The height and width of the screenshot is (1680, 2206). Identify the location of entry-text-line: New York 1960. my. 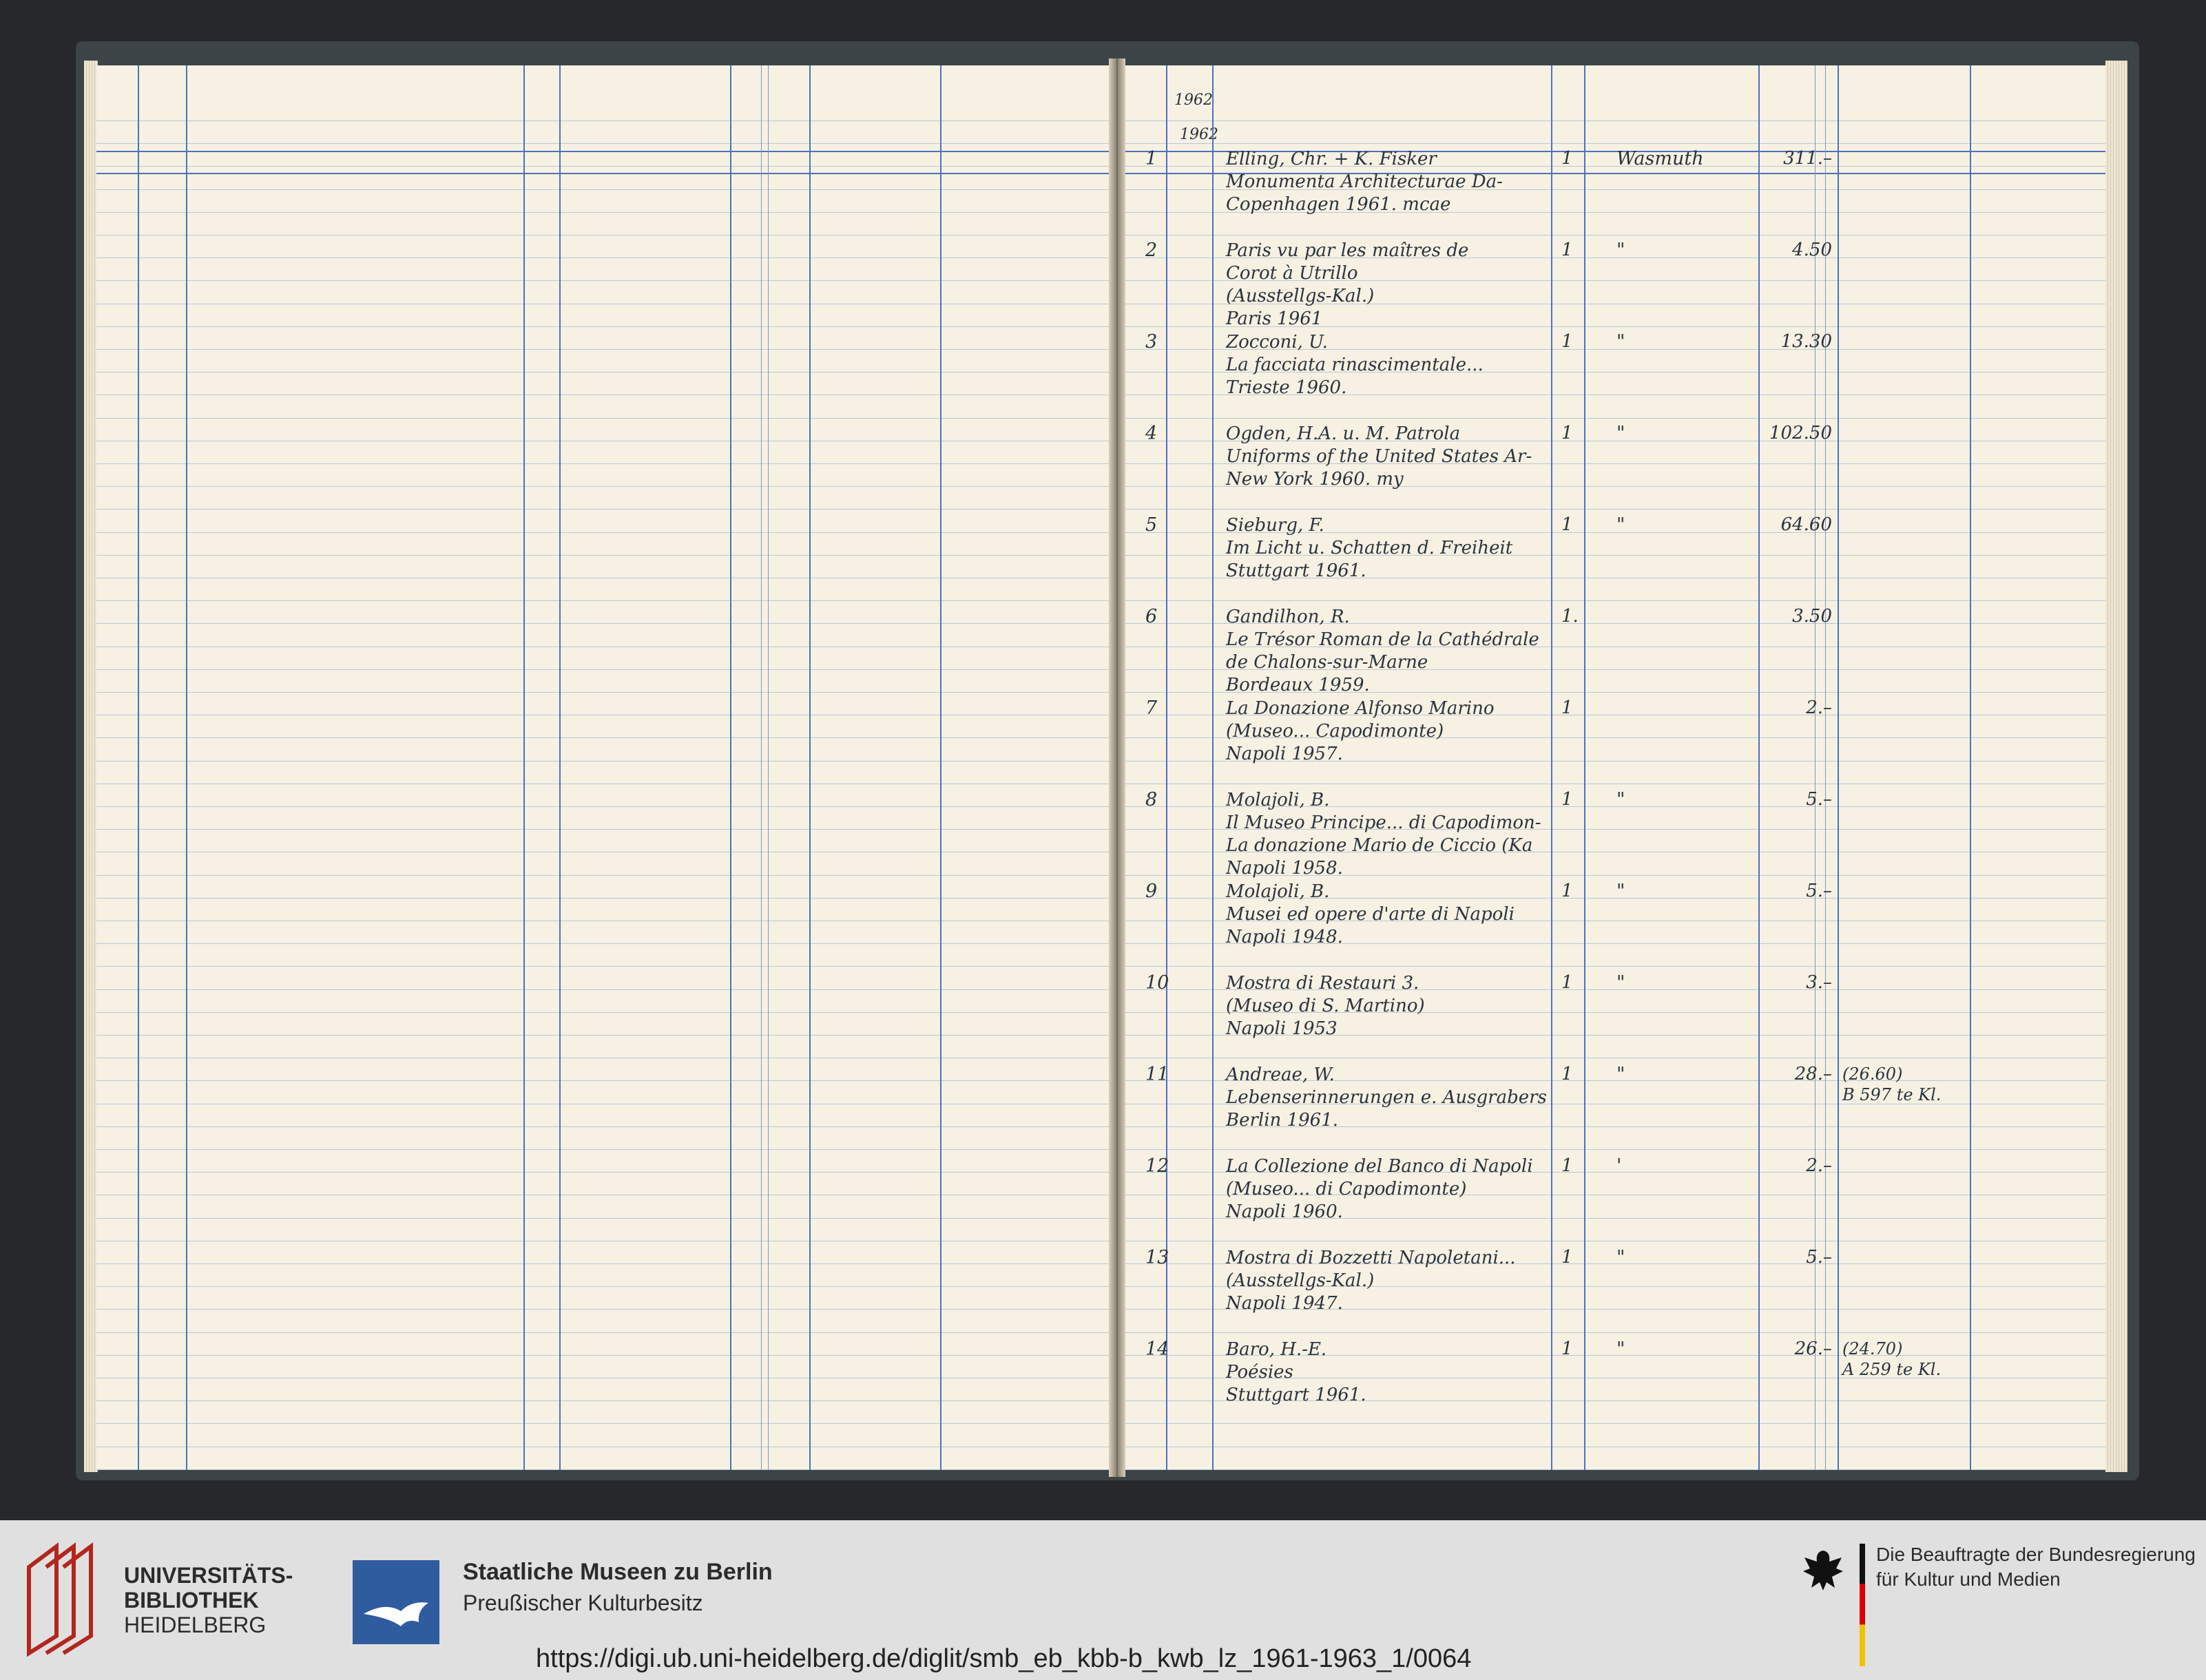
(1315, 479).